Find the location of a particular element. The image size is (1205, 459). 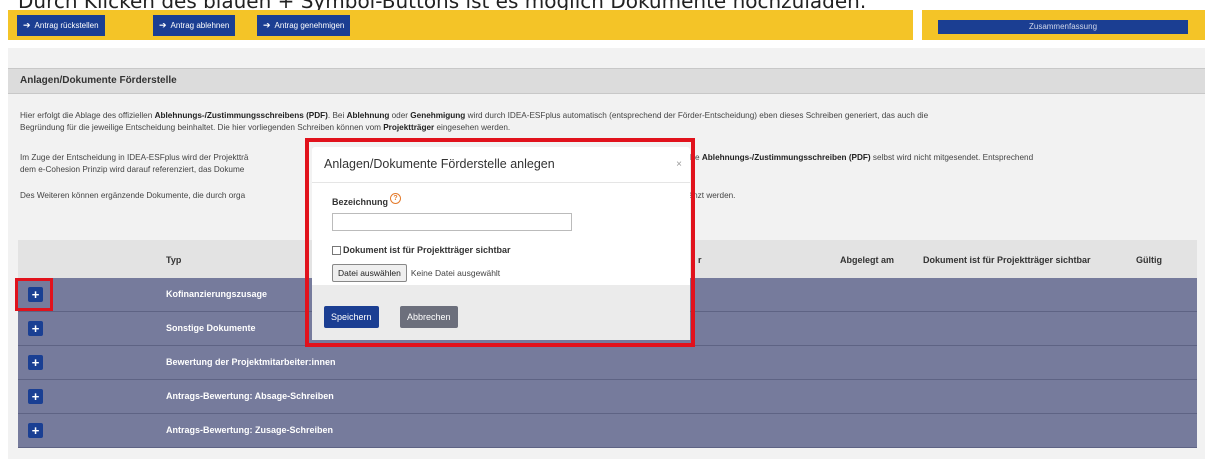

table-row: + Antrags-Bewertung: Zusage-Schreiben is located at coordinates (607, 431).